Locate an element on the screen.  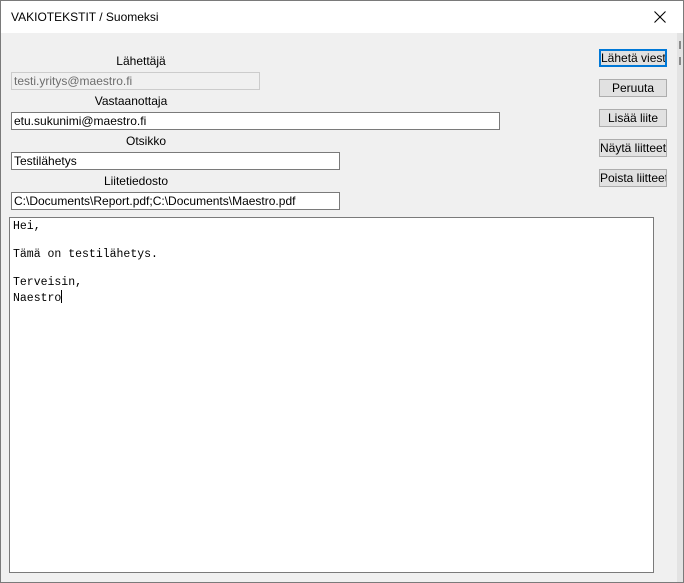
message-line: Terveisin, is located at coordinates (48, 282).